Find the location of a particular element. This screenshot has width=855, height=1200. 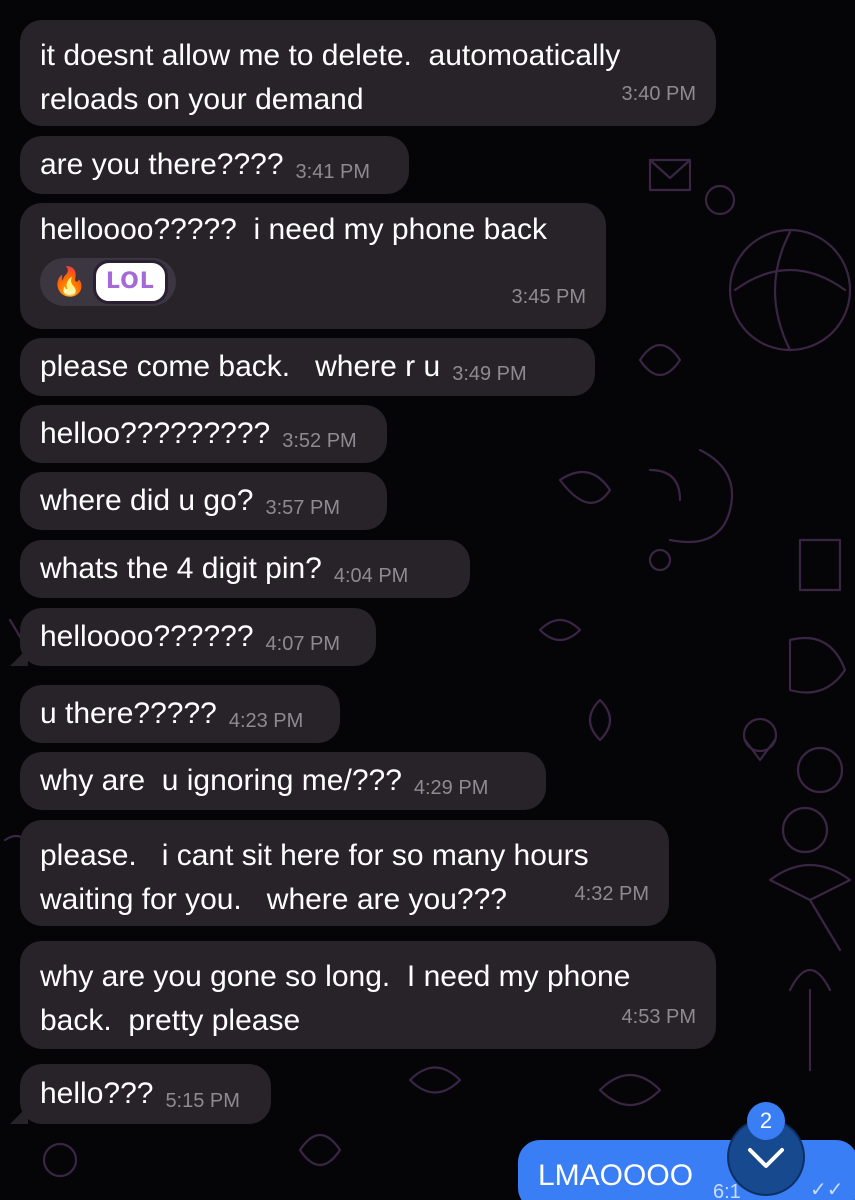

message-reactions: 🔥 LOL is located at coordinates (108, 282).